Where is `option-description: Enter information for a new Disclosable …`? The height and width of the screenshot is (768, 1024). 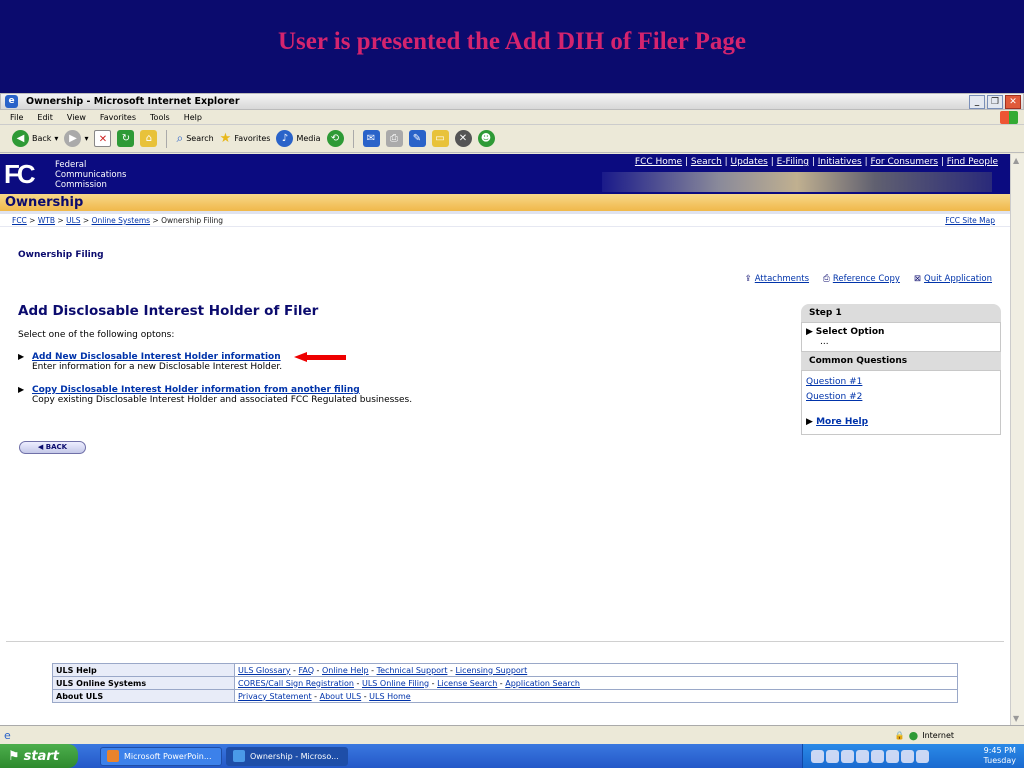
option-description: Enter information for a new Disclosable … is located at coordinates (157, 367).